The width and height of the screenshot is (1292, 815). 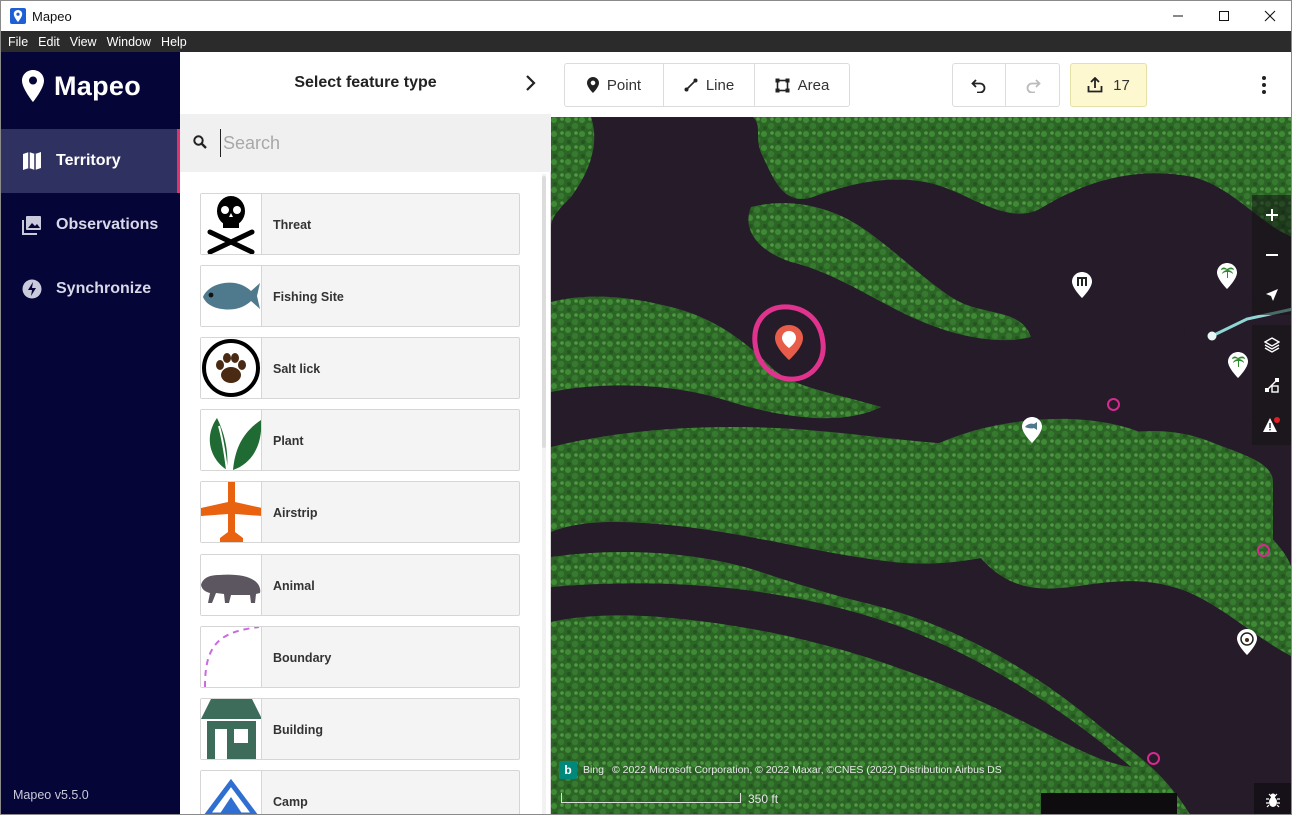 I want to click on redo-button, so click(x=1032, y=85).